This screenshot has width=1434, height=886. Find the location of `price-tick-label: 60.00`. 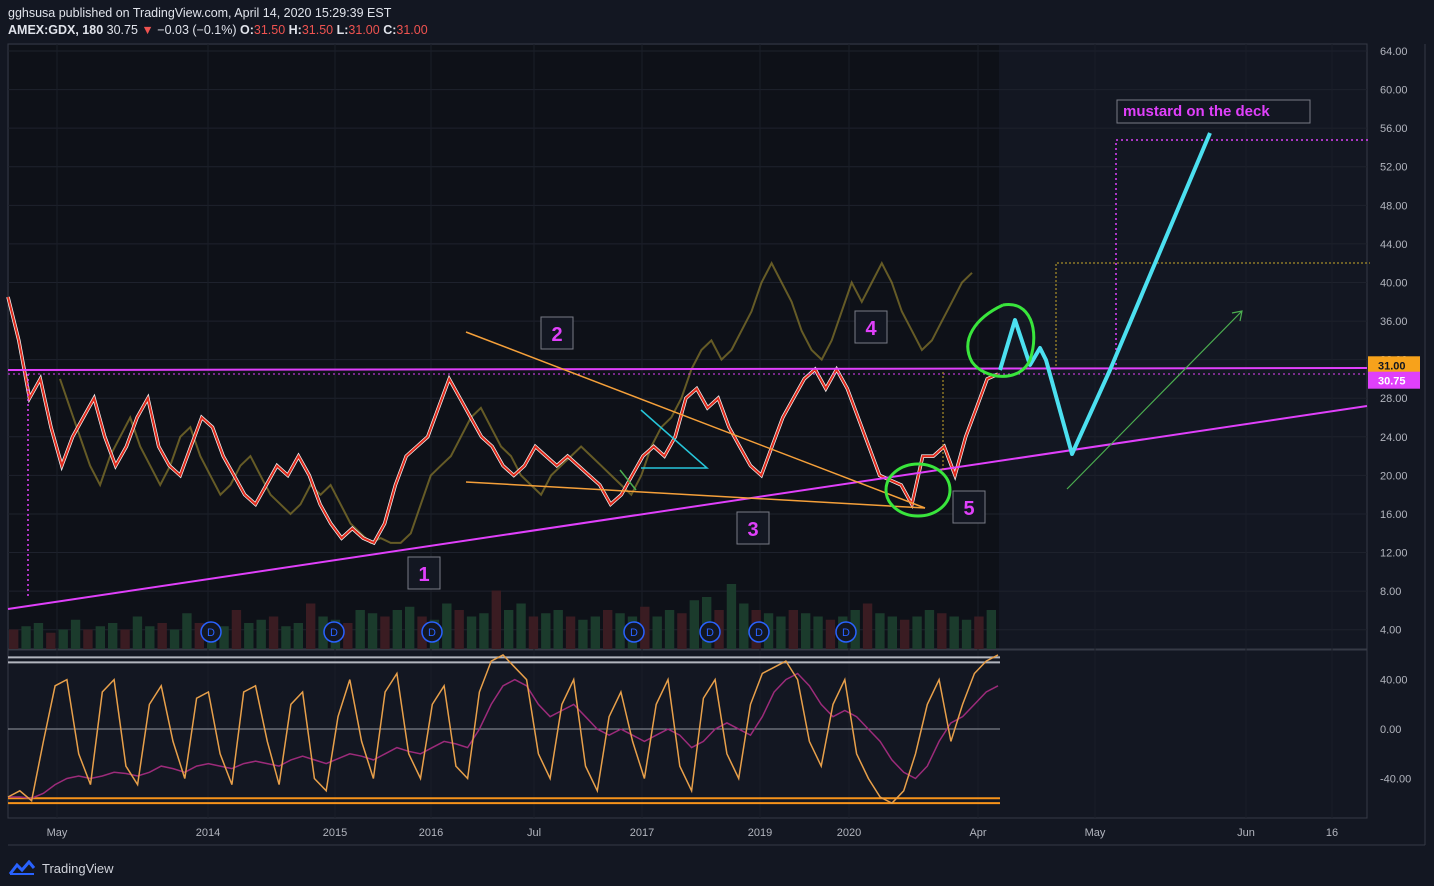

price-tick-label: 60.00 is located at coordinates (1394, 91).